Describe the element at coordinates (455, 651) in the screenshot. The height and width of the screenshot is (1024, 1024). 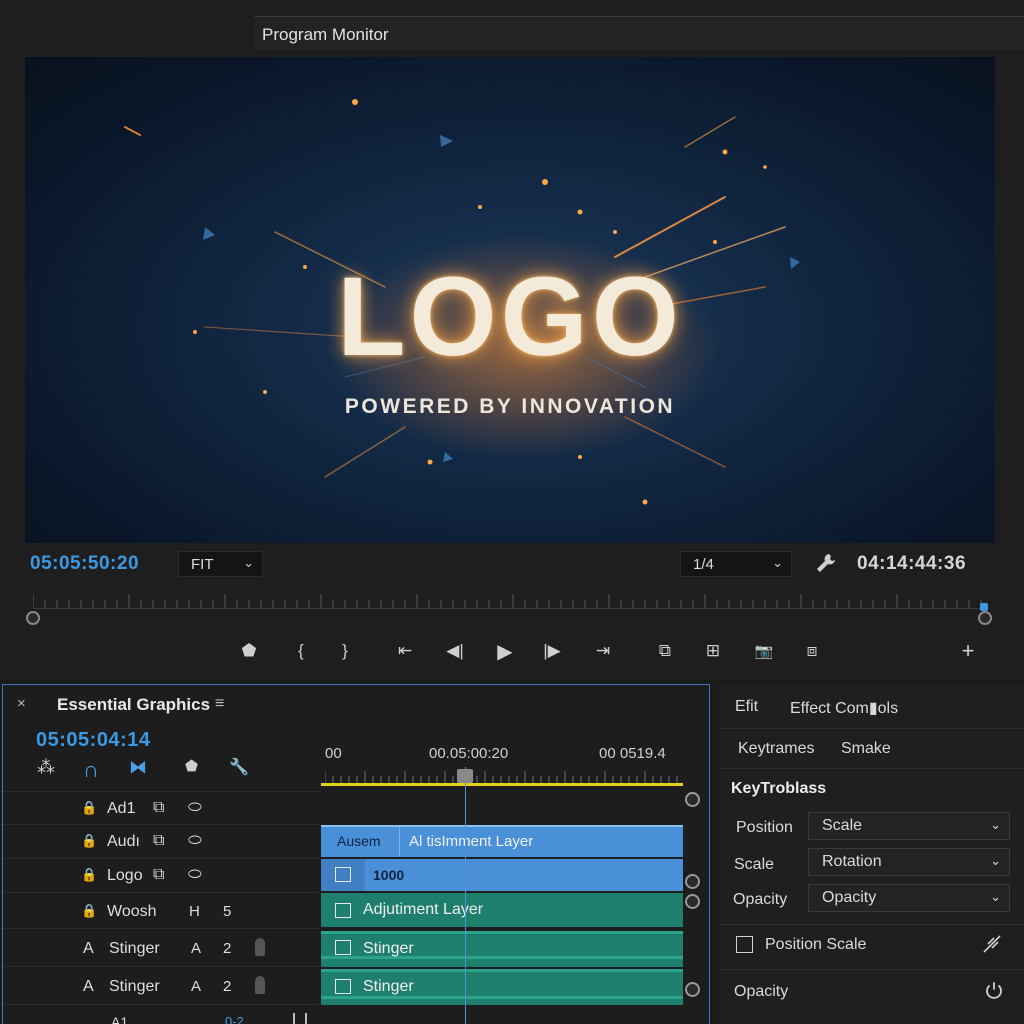
I see `step-back-button: ◀|` at that location.